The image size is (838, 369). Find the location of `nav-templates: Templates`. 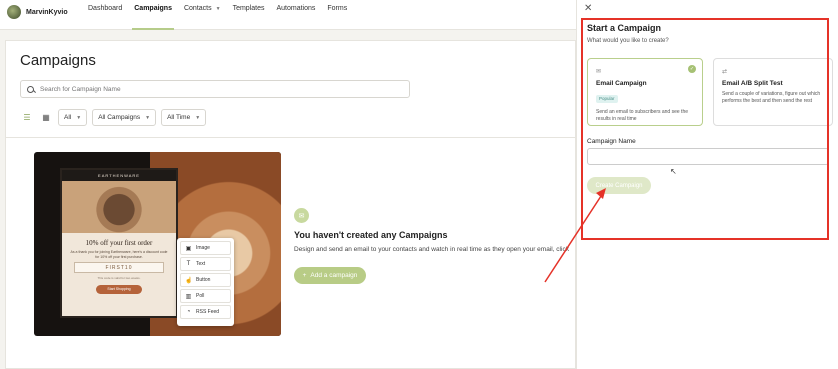

nav-templates: Templates is located at coordinates (249, 15).